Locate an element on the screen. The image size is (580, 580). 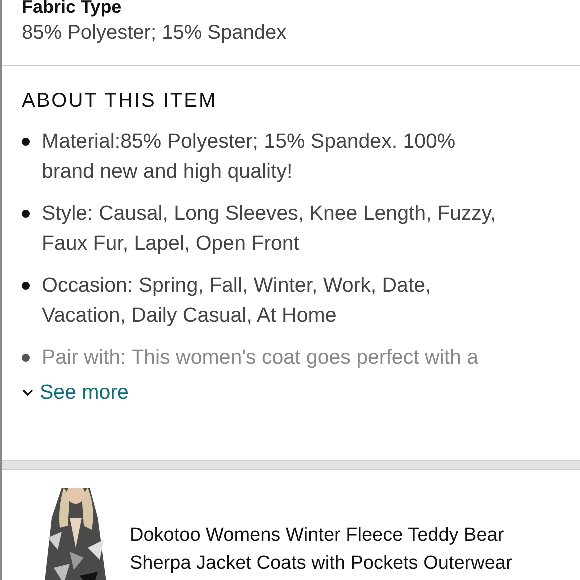
see-more-link: See more is located at coordinates (75, 393).